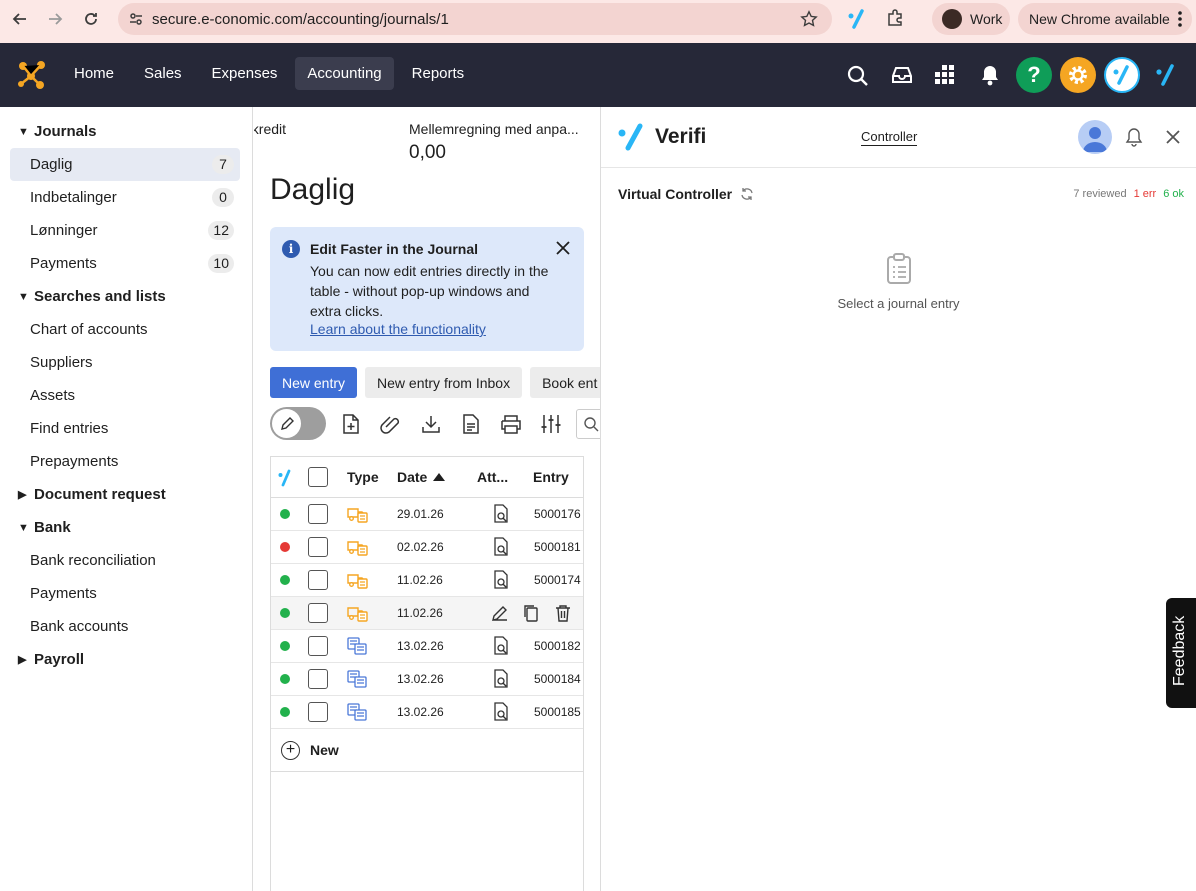 The width and height of the screenshot is (1196, 891). What do you see at coordinates (557, 580) in the screenshot?
I see `entry-number: 5000174` at bounding box center [557, 580].